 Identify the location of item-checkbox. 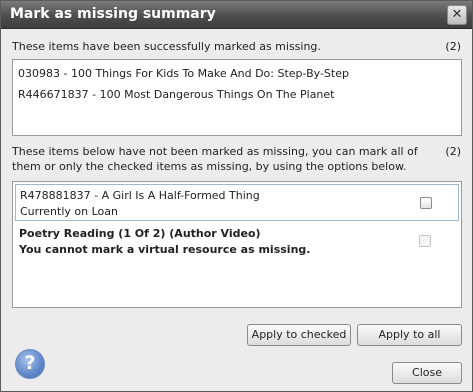
(426, 203).